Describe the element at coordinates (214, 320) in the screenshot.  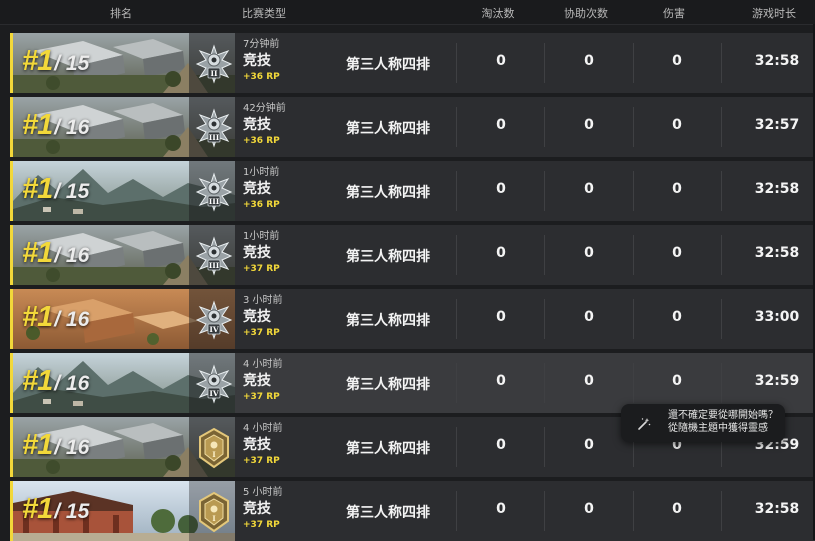
I see `crystal-tier-badge-icon: IV` at that location.